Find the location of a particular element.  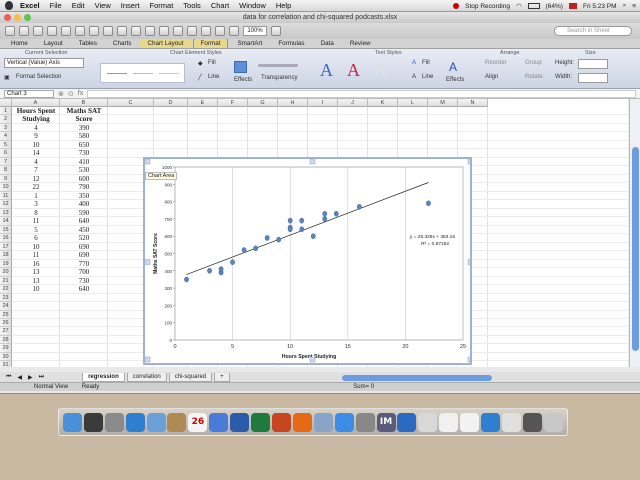

menu-file: File is located at coordinates (56, 5).